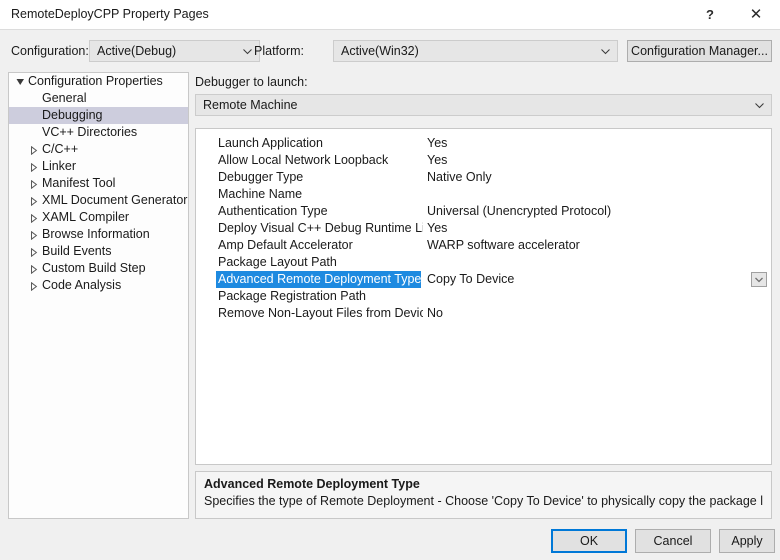 The height and width of the screenshot is (560, 780). I want to click on title-bar: RemoteDeployCPP Property Pages ? ✕, so click(390, 15).